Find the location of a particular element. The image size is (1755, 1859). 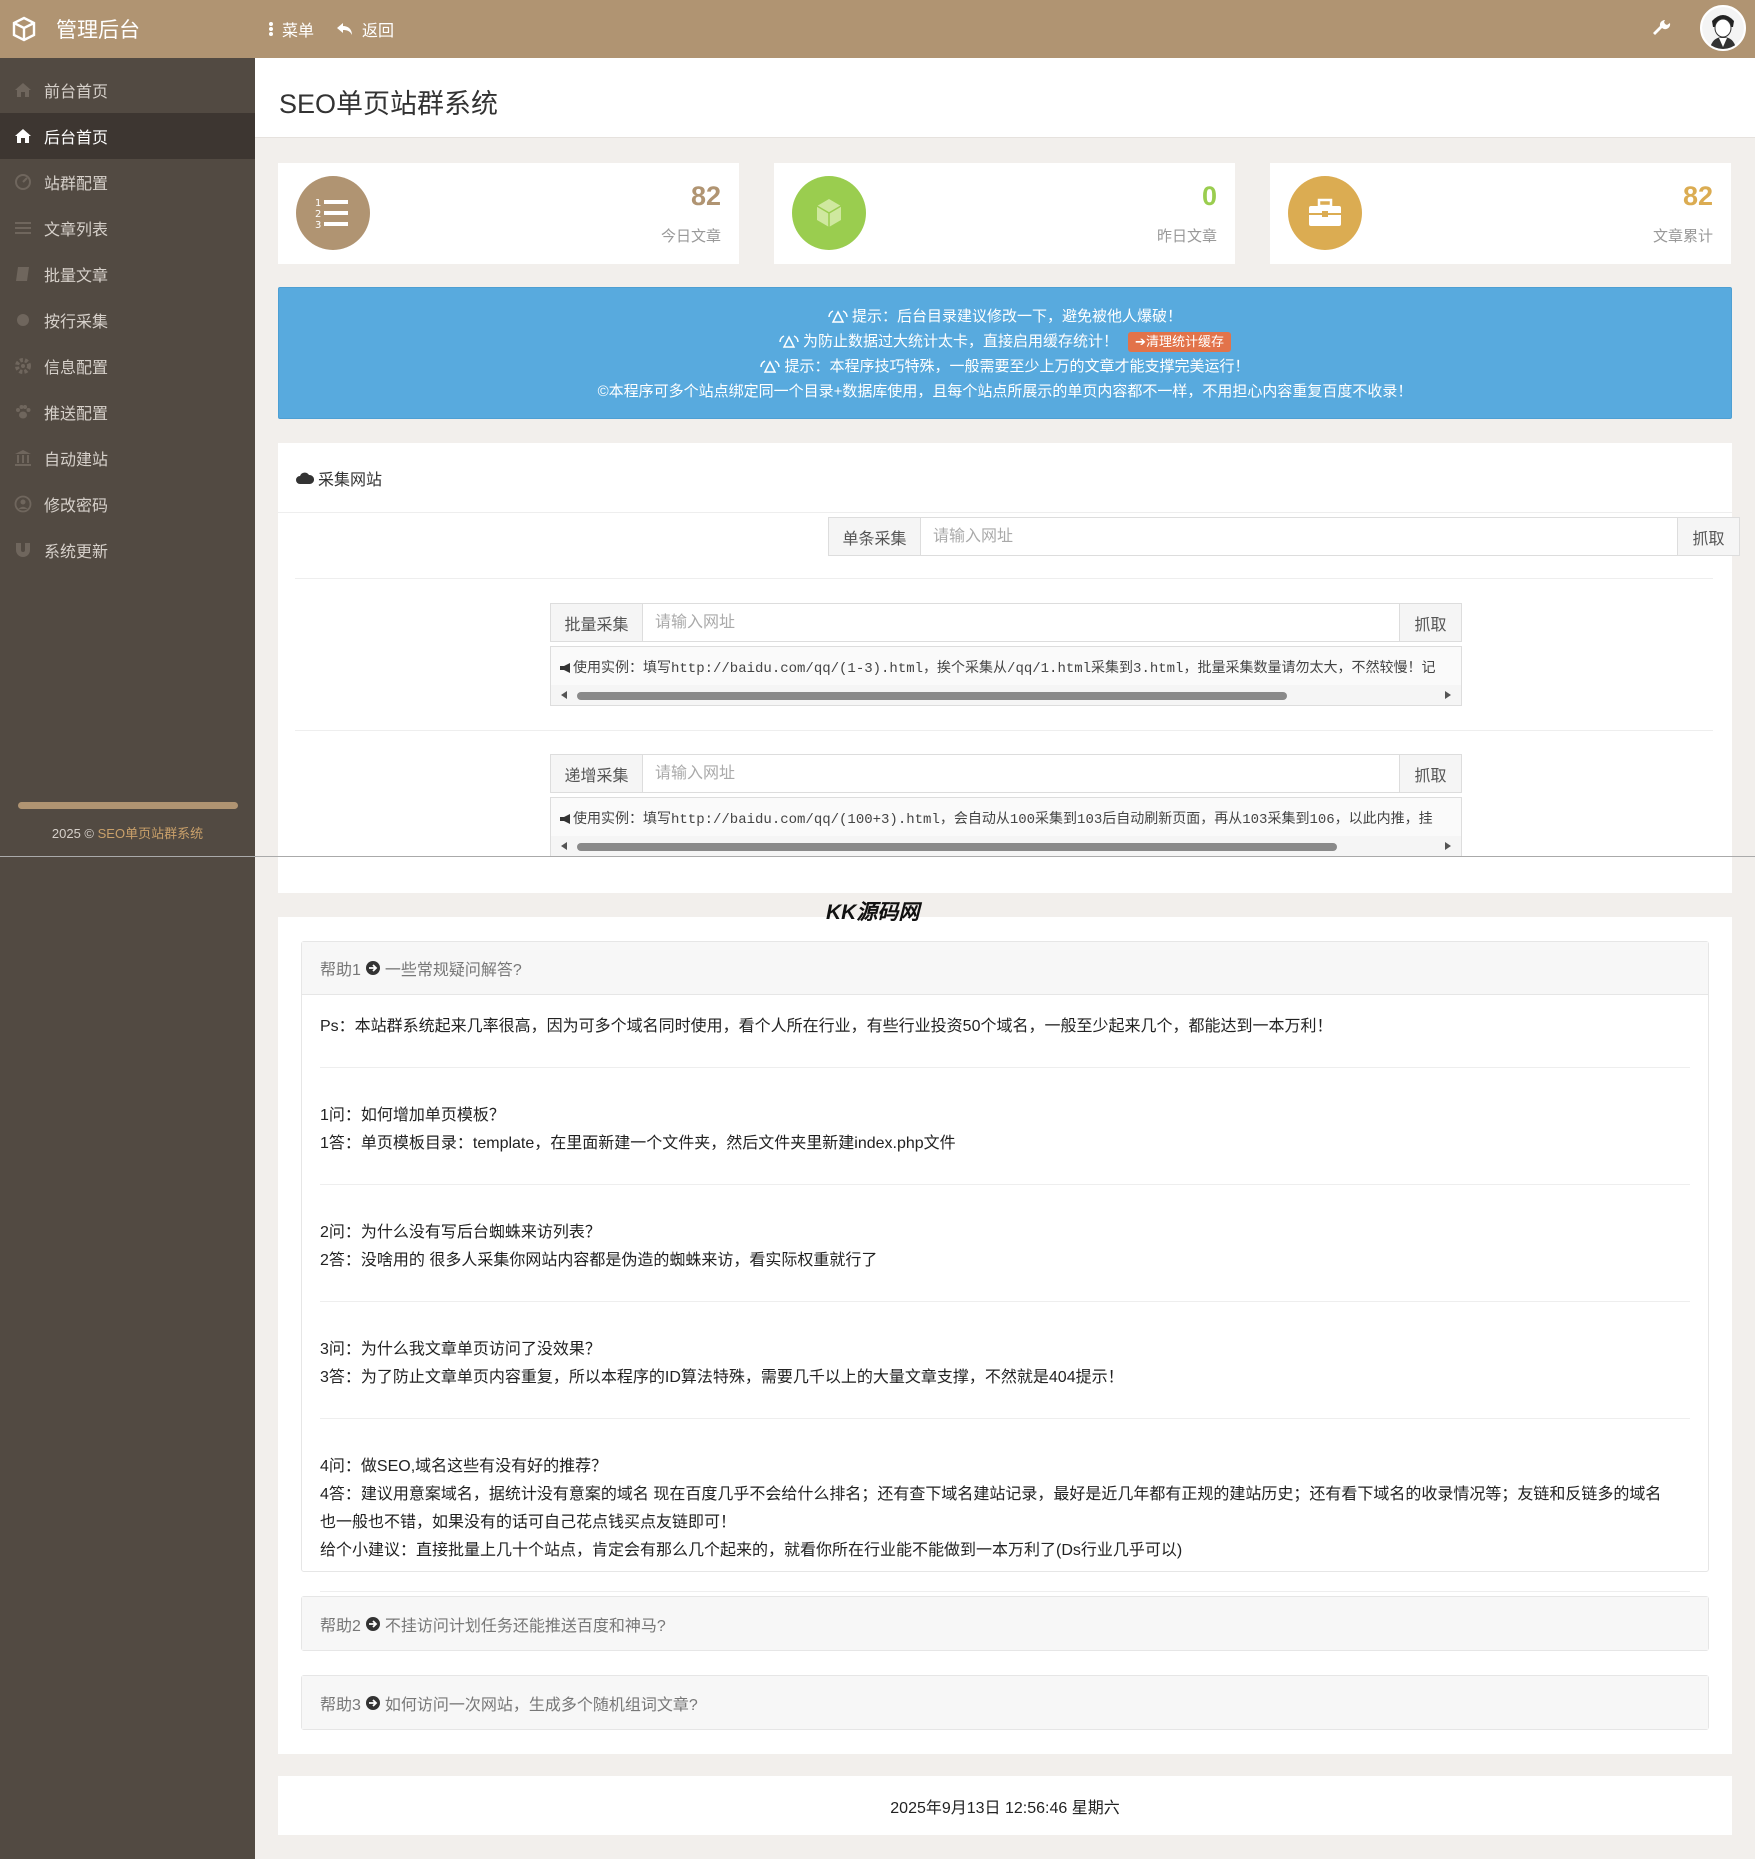

sidebar-item-label: 信息配置 is located at coordinates (76, 368).